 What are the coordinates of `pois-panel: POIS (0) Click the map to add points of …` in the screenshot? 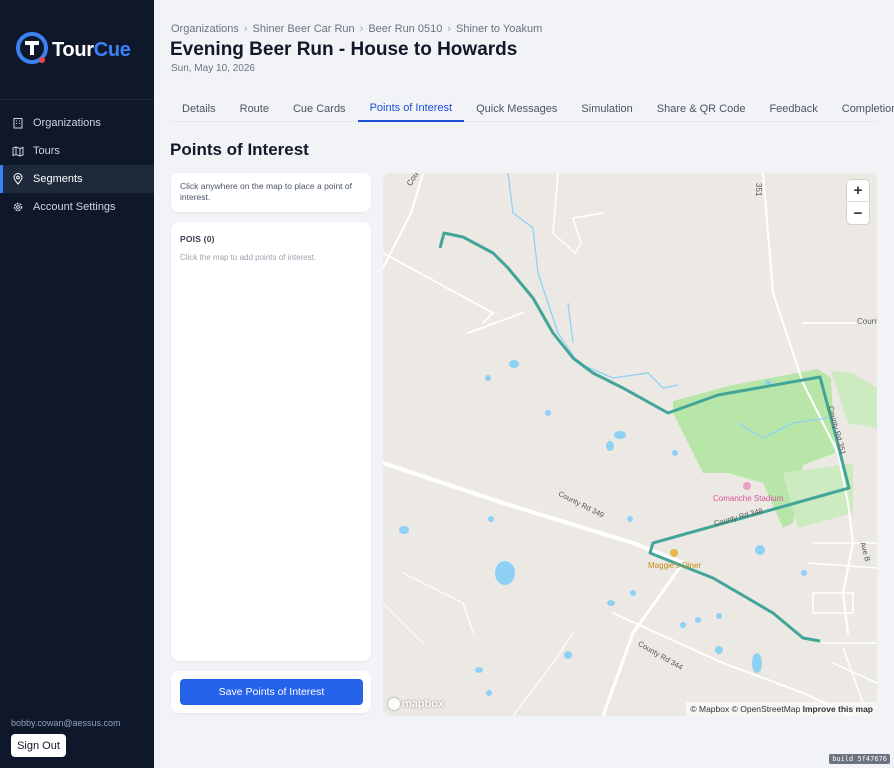 It's located at (271, 441).